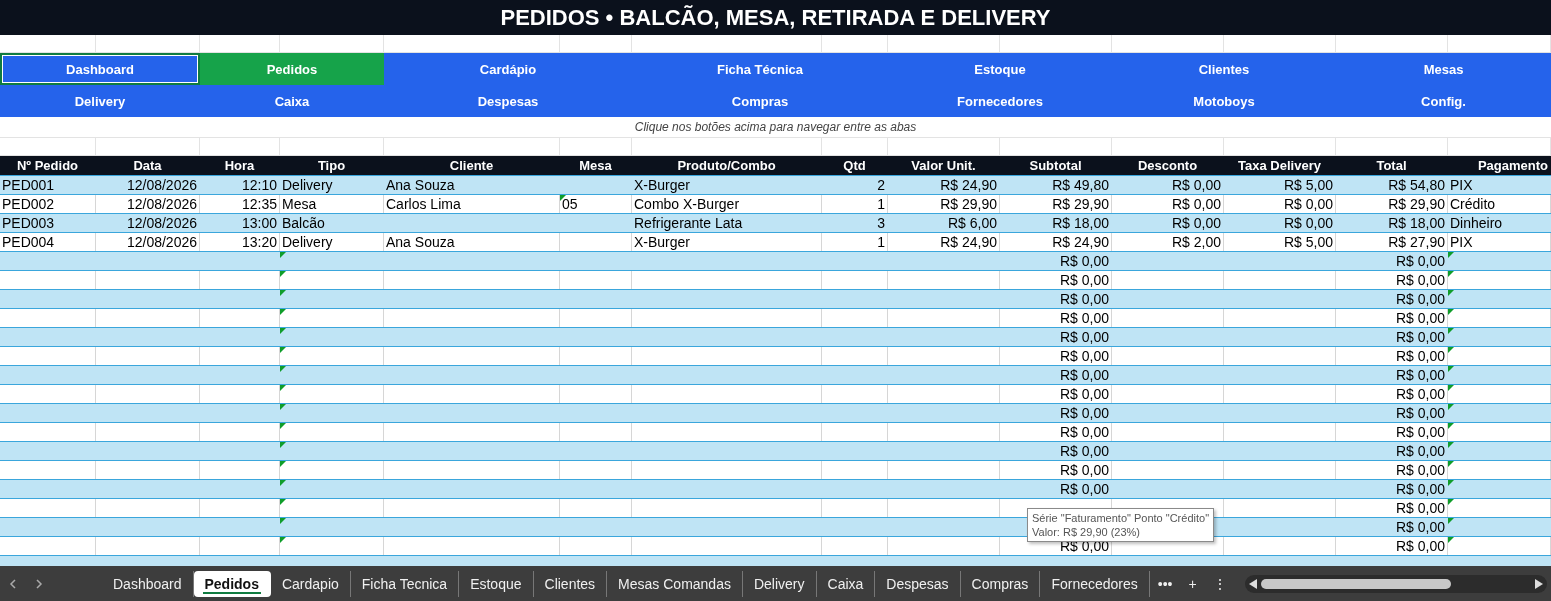  I want to click on scrollbar-thumb, so click(1355, 584).